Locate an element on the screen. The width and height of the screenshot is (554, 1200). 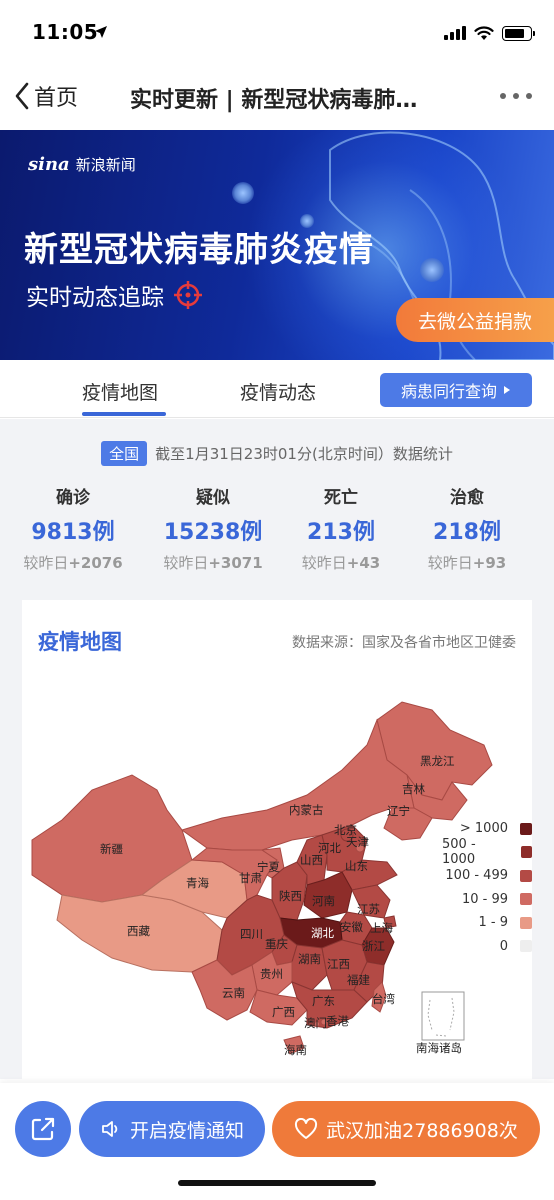
label-fujian: 福建 is located at coordinates (358, 980).